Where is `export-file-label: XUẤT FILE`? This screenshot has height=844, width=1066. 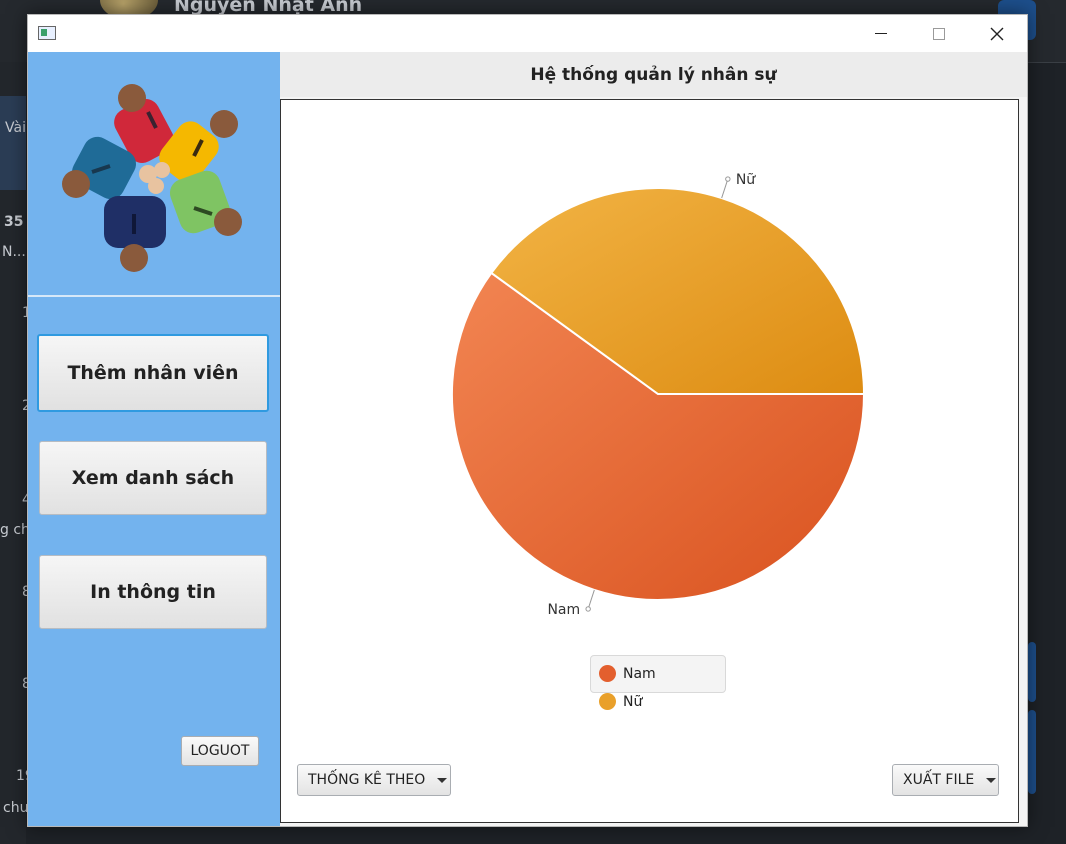 export-file-label: XUẤT FILE is located at coordinates (939, 780).